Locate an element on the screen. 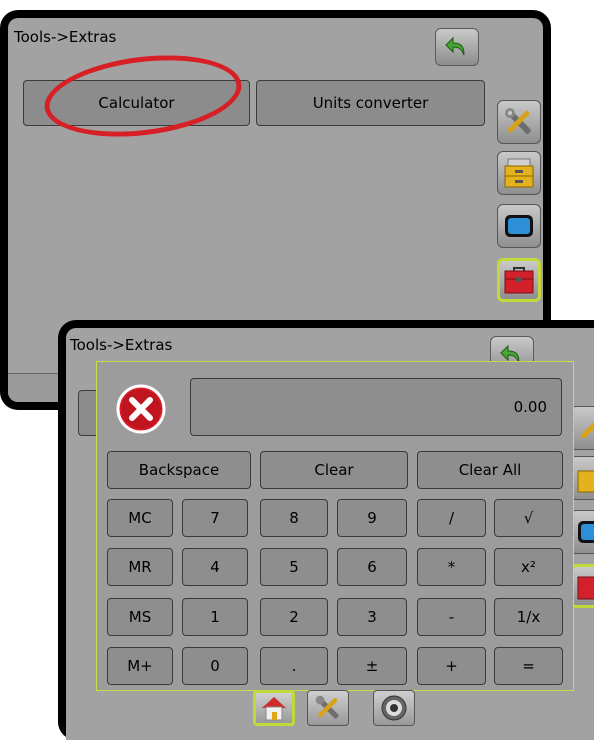  side-tools-button is located at coordinates (519, 122).